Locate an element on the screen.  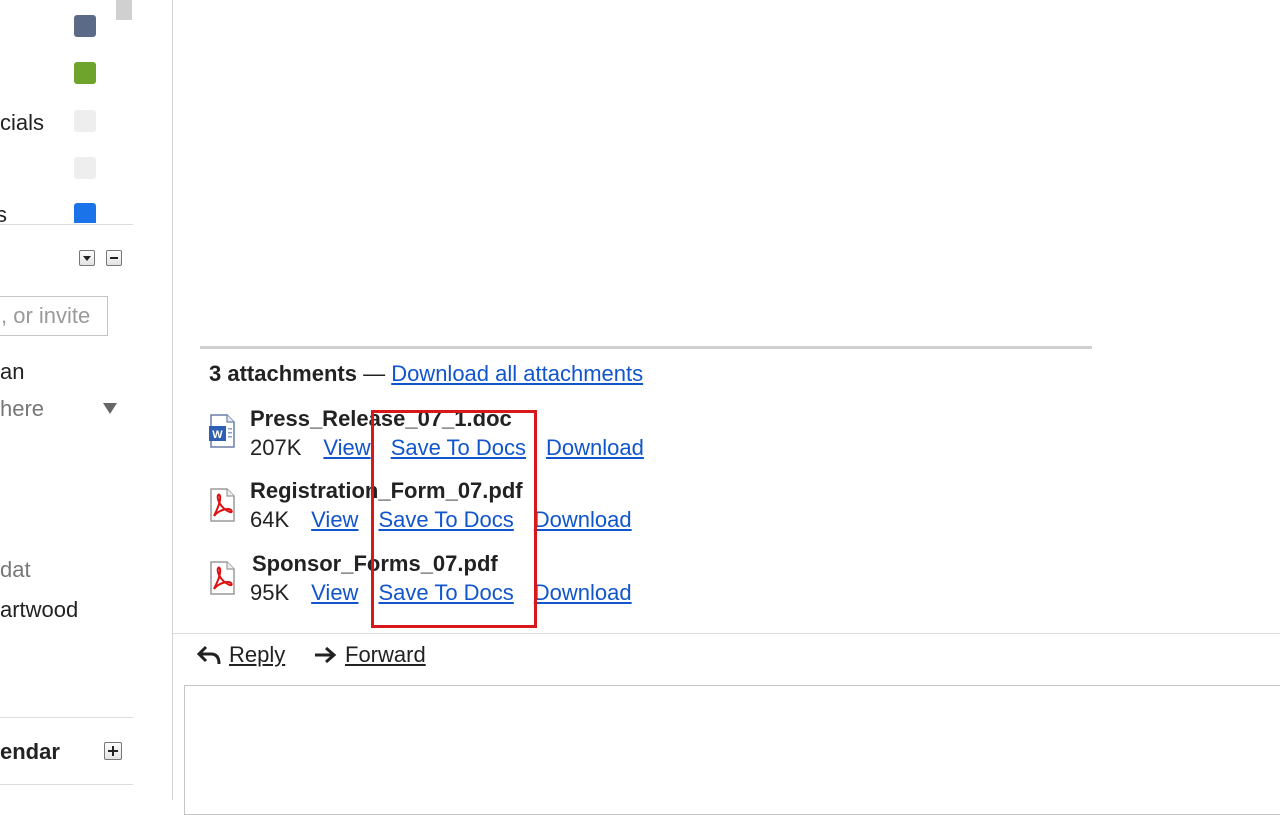
actions-separator is located at coordinates (726, 633).